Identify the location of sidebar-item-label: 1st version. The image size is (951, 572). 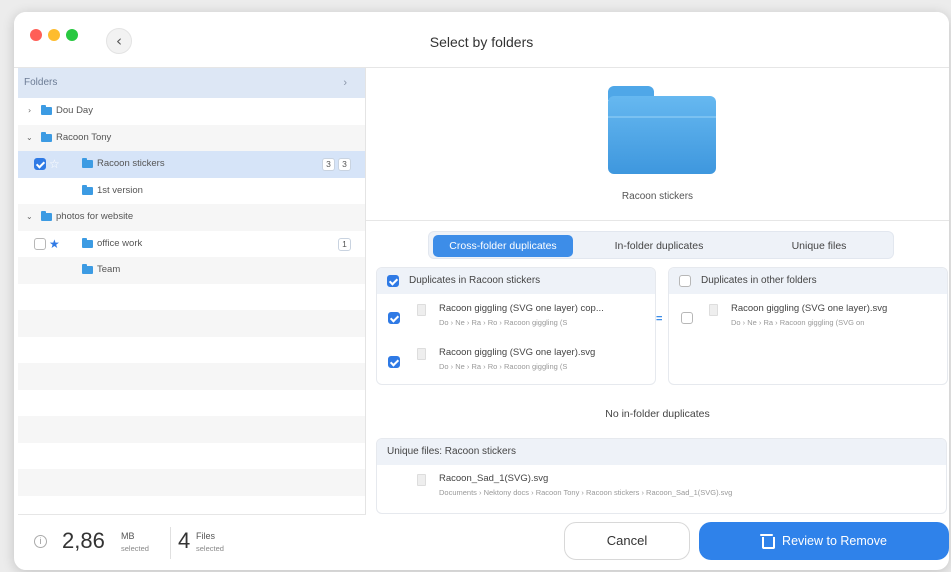
(120, 190).